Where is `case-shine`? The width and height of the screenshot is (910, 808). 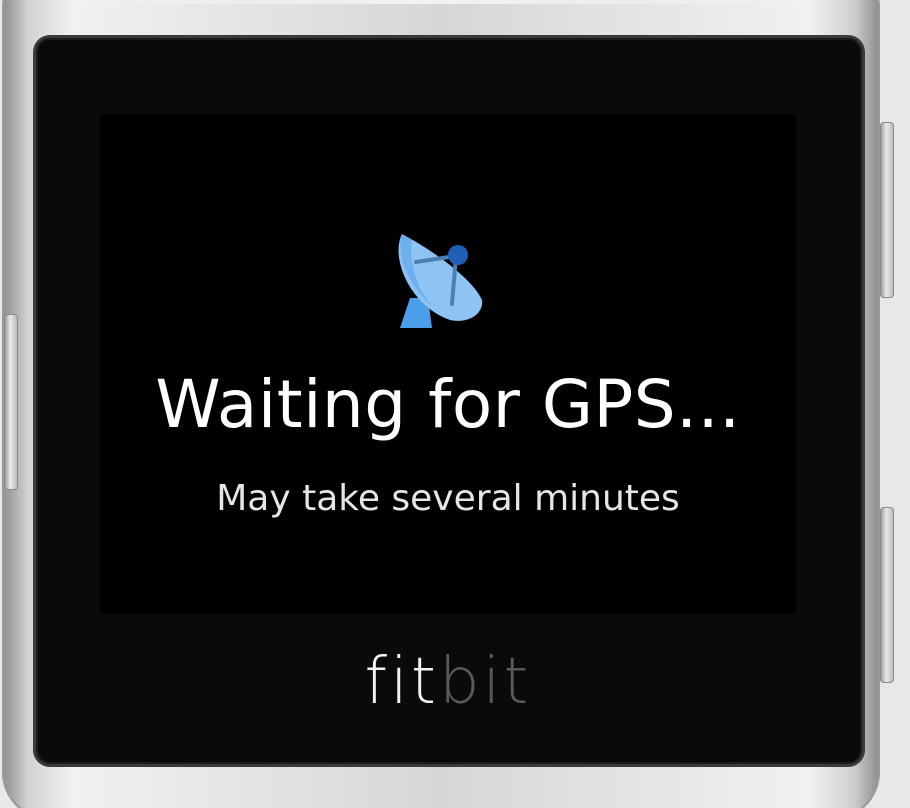
case-shine is located at coordinates (442, 2).